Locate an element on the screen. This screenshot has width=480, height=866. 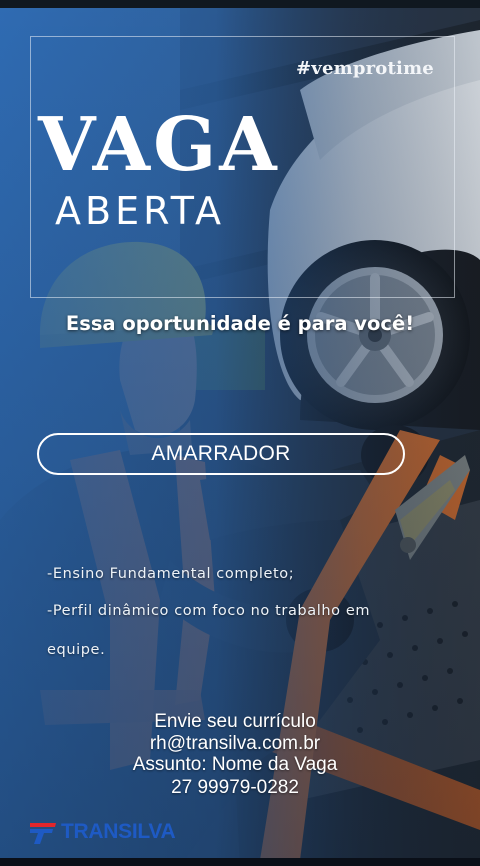
requirement-item: equipe. is located at coordinates (76, 650).